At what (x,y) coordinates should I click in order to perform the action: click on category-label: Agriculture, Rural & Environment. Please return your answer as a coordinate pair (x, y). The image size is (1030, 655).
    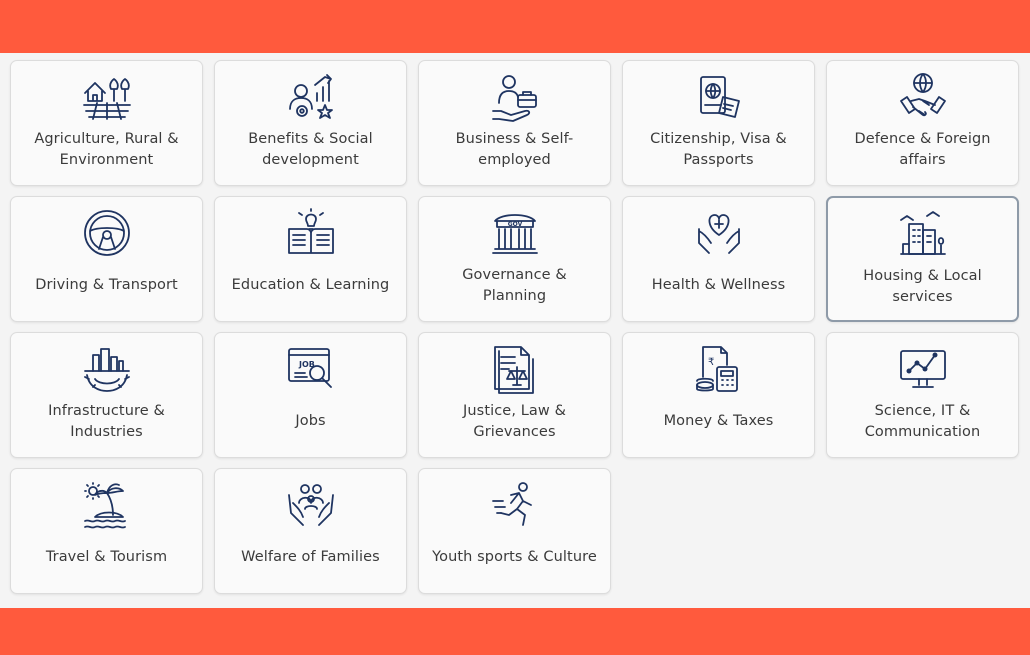
    Looking at the image, I should click on (106, 149).